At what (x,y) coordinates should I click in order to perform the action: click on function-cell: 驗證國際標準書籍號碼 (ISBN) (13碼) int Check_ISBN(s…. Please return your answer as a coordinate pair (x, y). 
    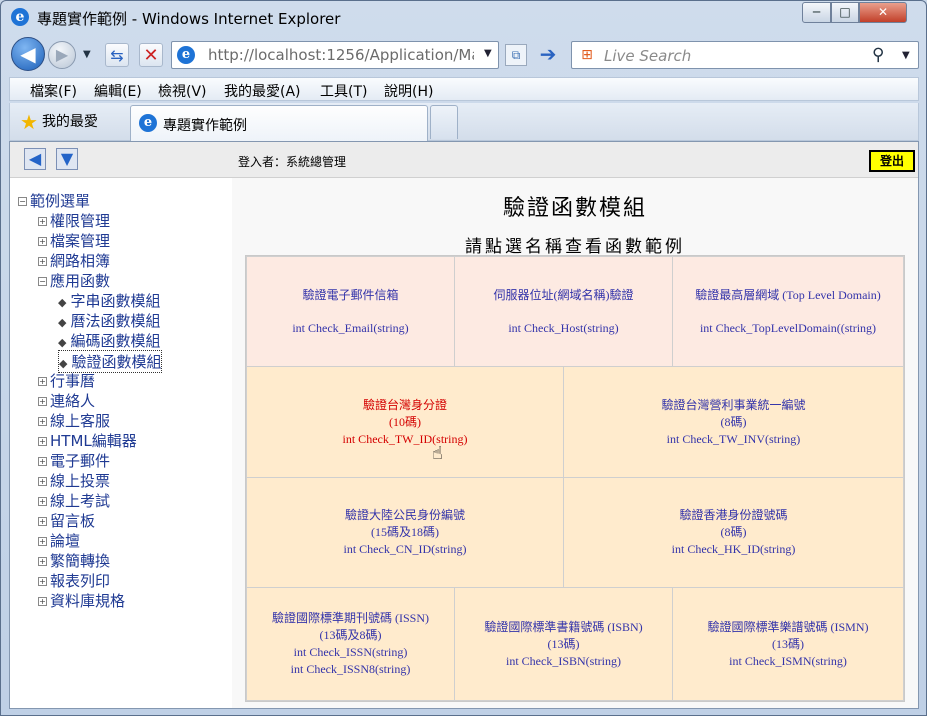
    Looking at the image, I should click on (563, 644).